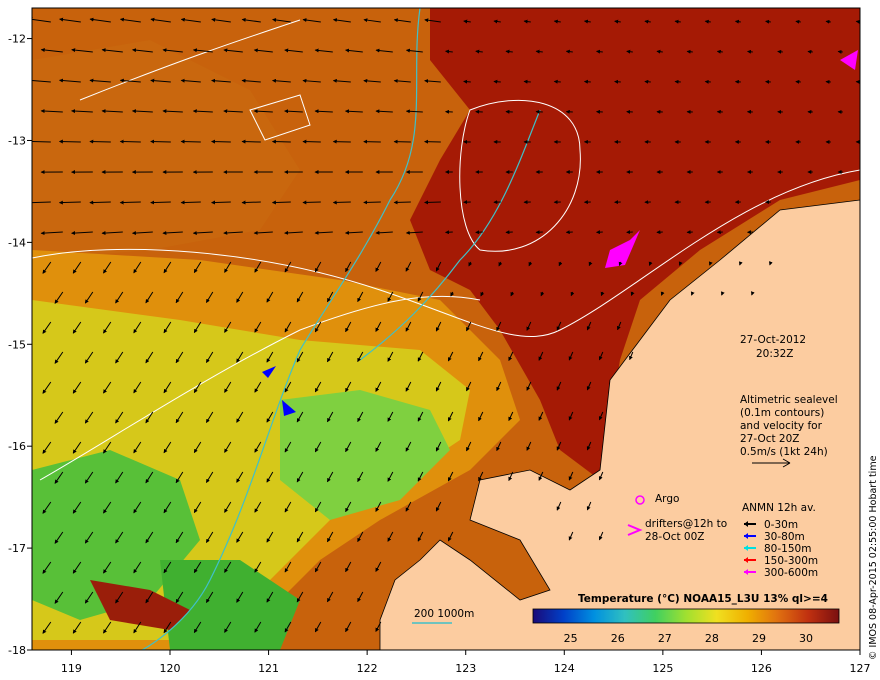 Image resolution: width=880 pixels, height=680 pixels. I want to click on altimetry-line-4: 27-Oct 20Z, so click(770, 439).